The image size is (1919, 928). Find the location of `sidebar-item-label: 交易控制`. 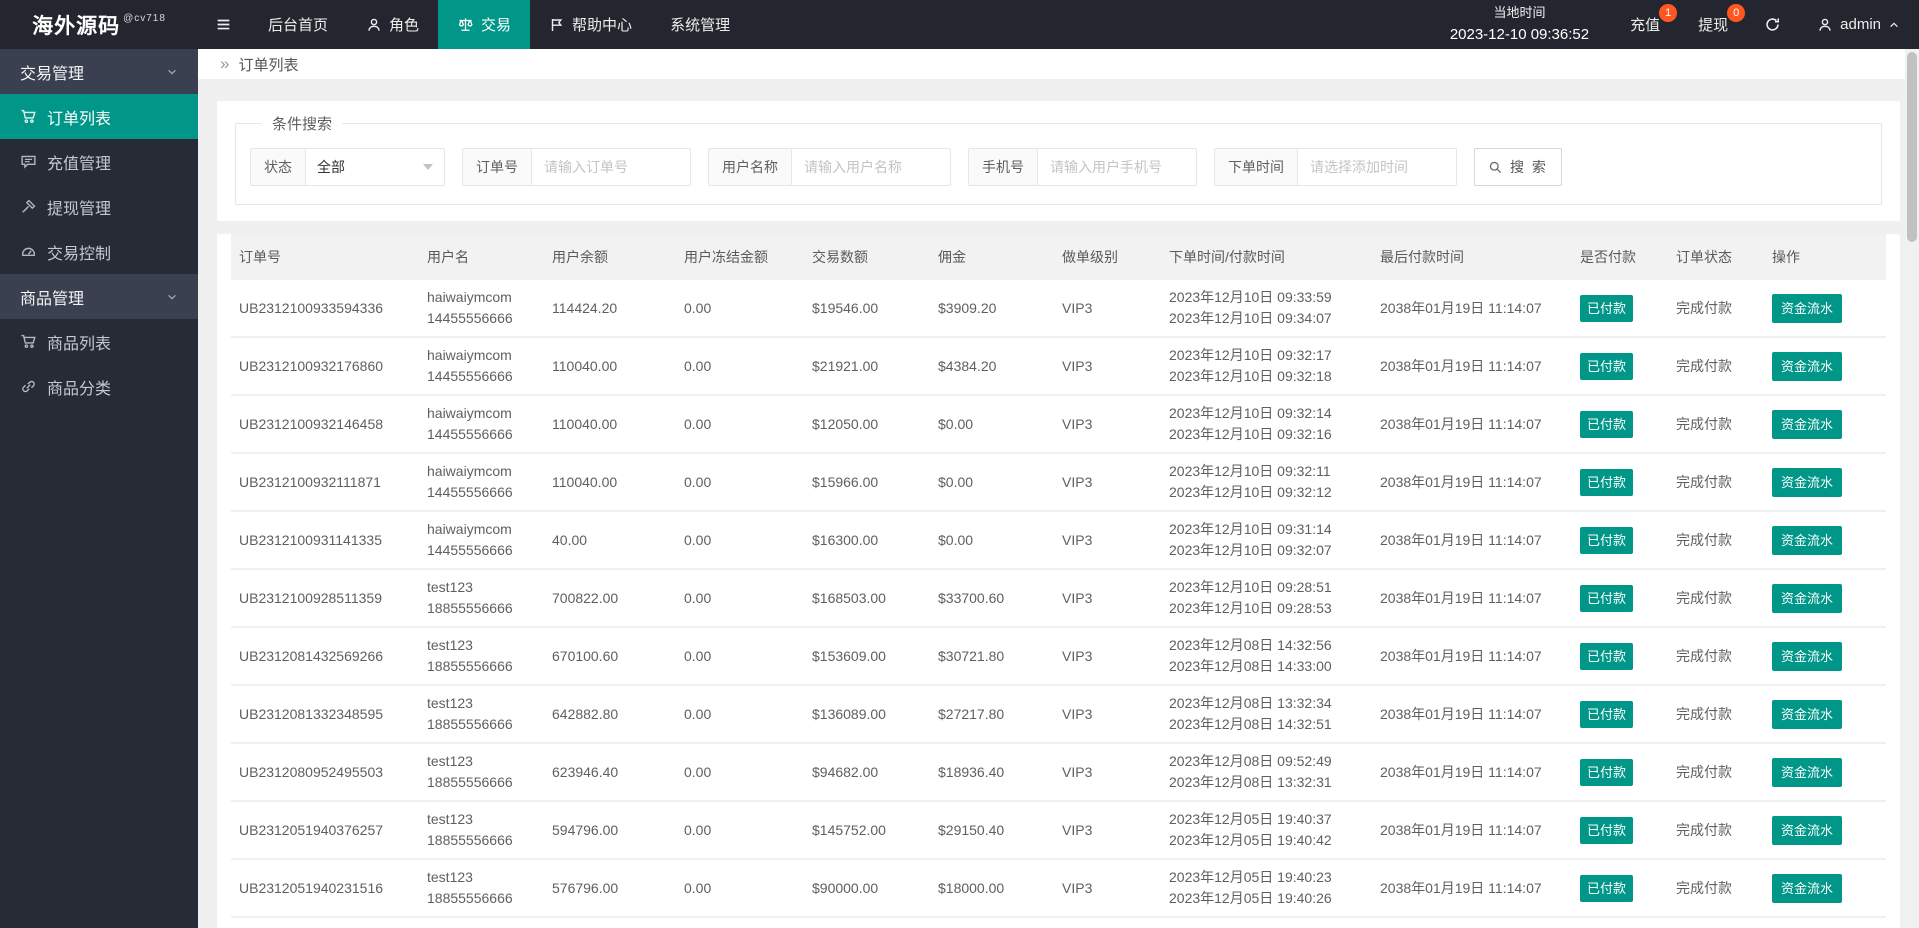

sidebar-item-label: 交易控制 is located at coordinates (79, 254).